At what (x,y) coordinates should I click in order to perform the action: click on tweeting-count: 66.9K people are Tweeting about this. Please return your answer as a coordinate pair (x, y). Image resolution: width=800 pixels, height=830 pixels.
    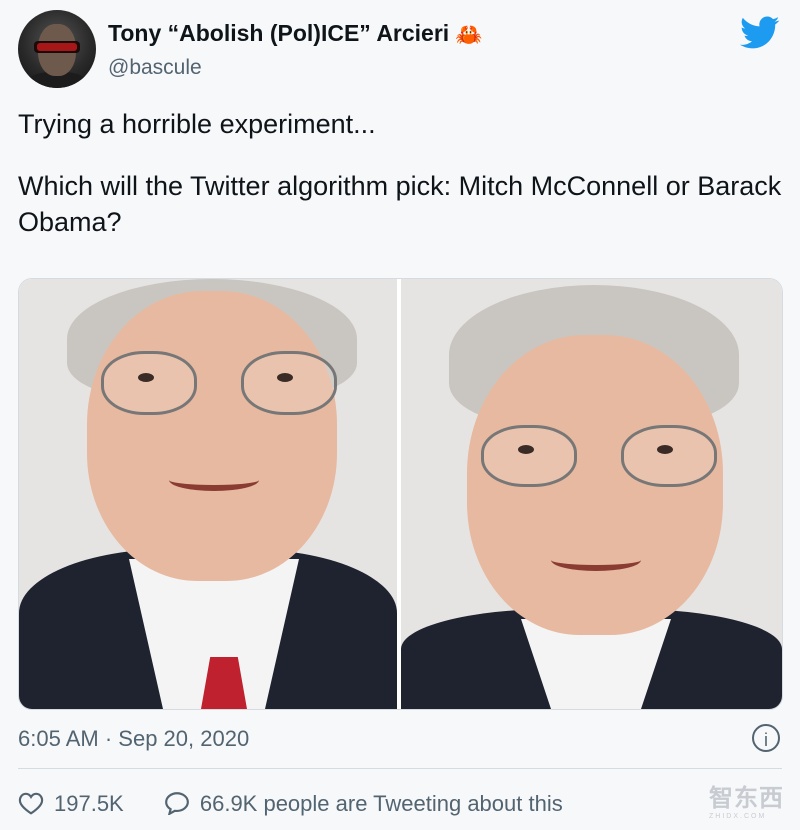
    Looking at the image, I should click on (381, 804).